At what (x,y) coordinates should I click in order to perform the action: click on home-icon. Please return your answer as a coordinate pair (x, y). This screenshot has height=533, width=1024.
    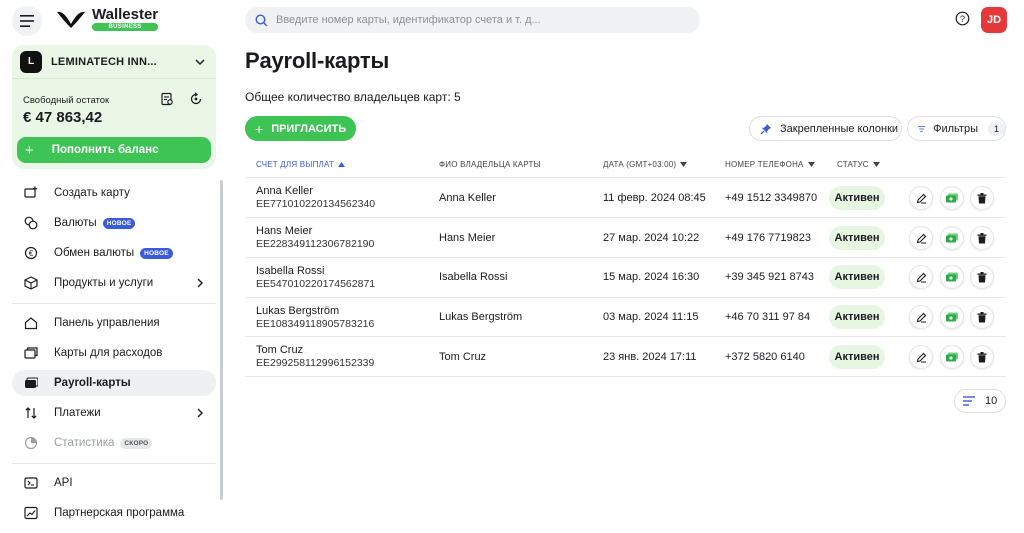
    Looking at the image, I should click on (31, 323).